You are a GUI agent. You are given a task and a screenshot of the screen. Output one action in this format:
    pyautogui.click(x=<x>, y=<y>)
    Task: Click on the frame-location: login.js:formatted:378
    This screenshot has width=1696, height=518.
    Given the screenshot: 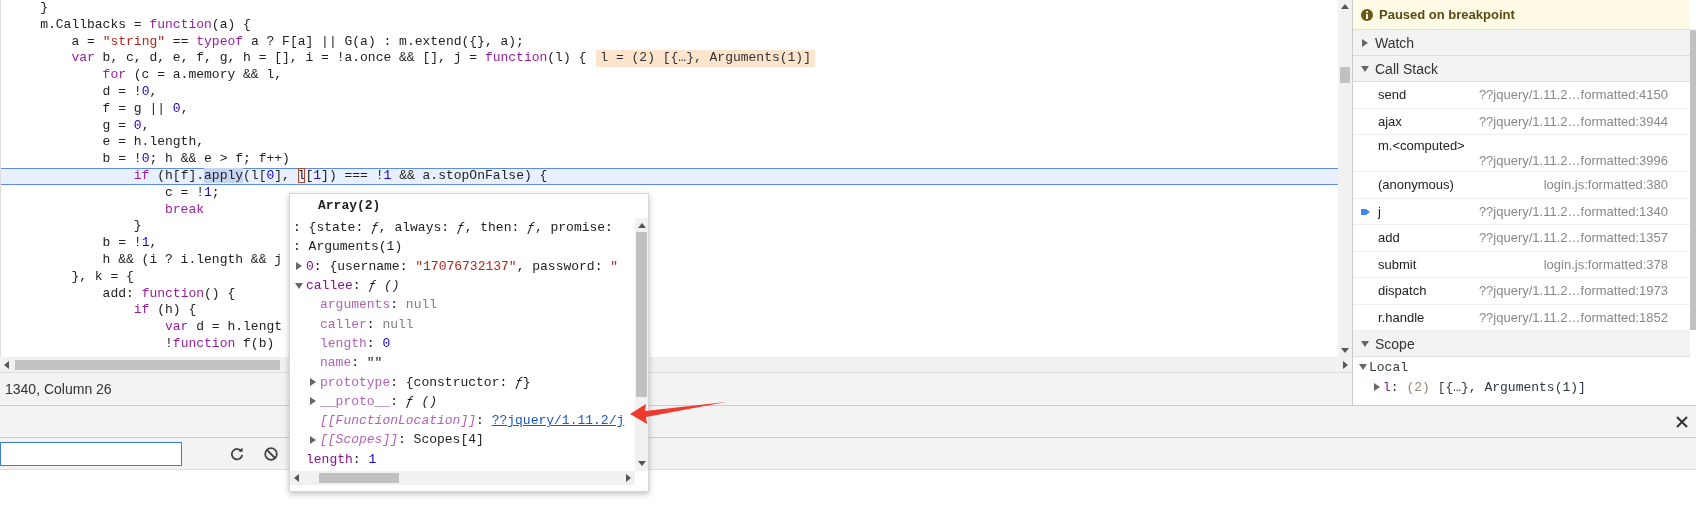 What is the action you would take?
    pyautogui.click(x=1573, y=264)
    